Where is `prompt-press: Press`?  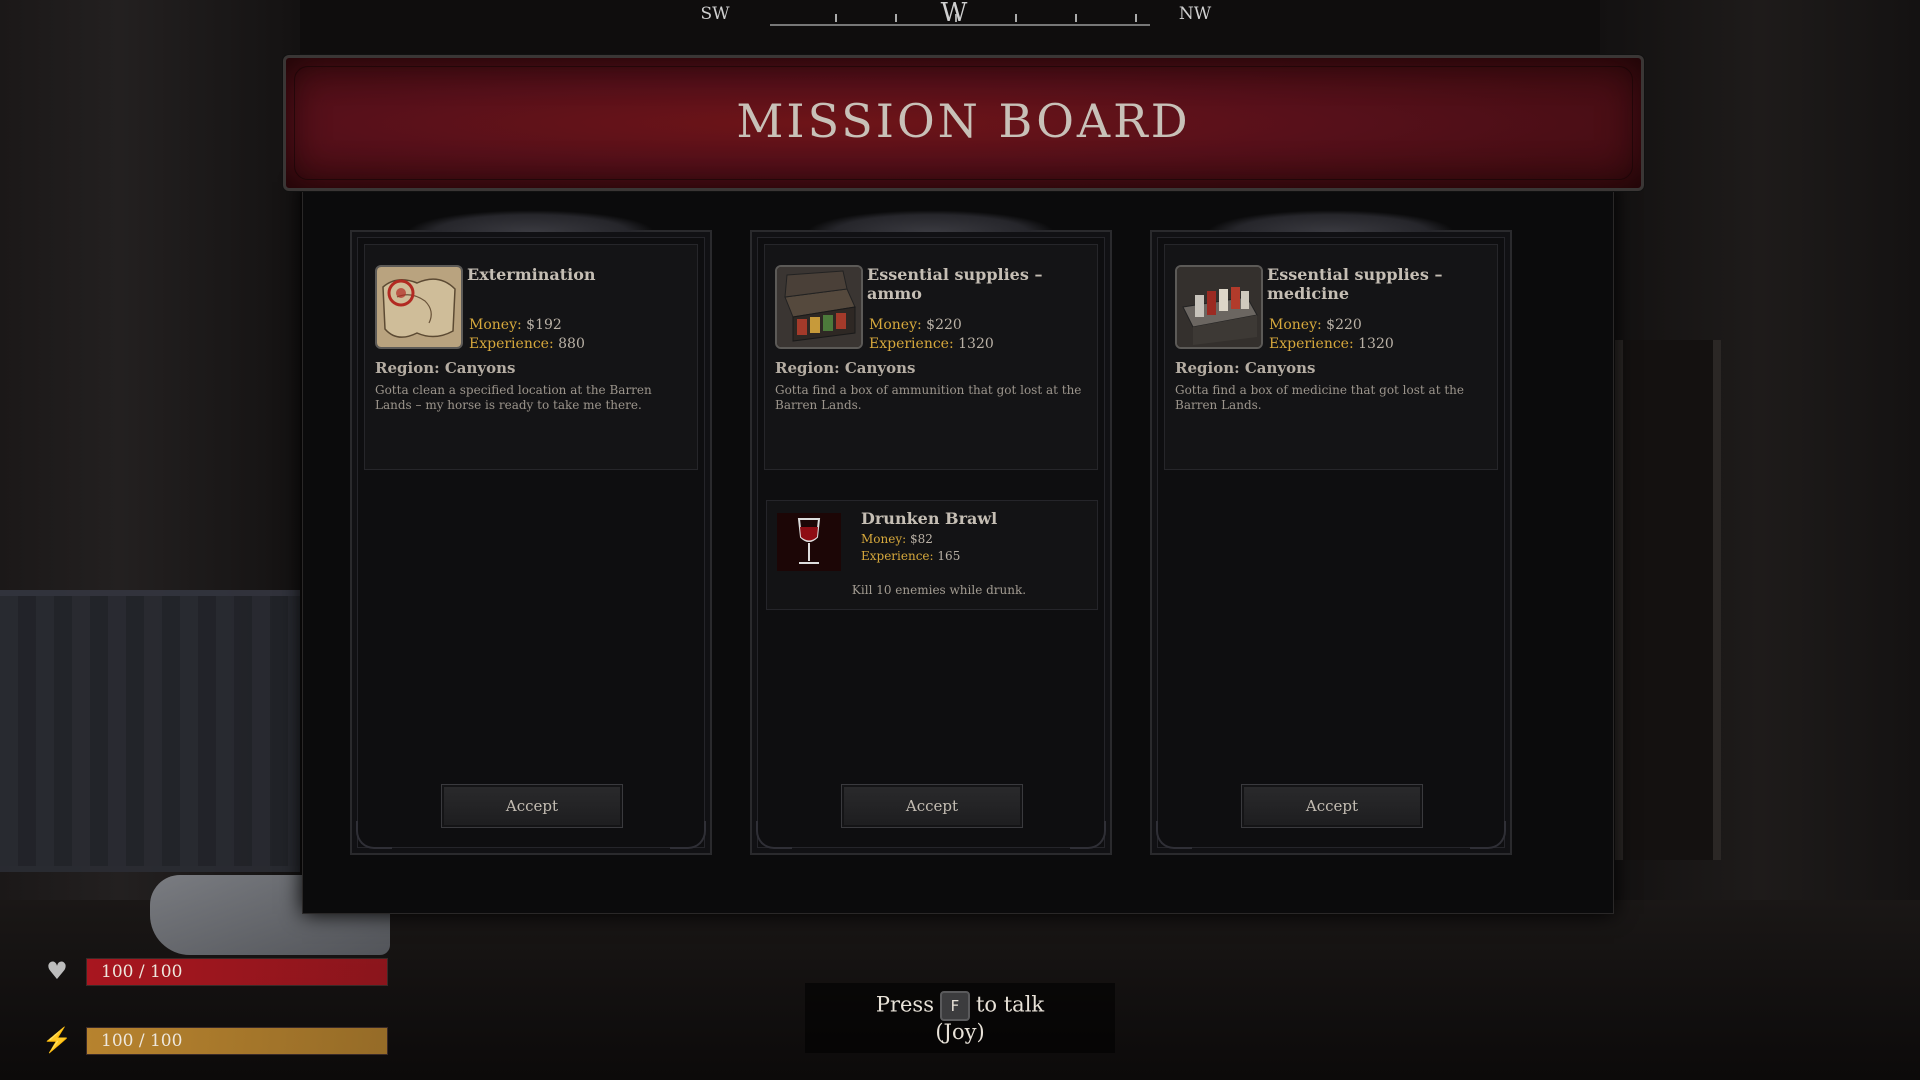
prompt-press: Press is located at coordinates (904, 1004).